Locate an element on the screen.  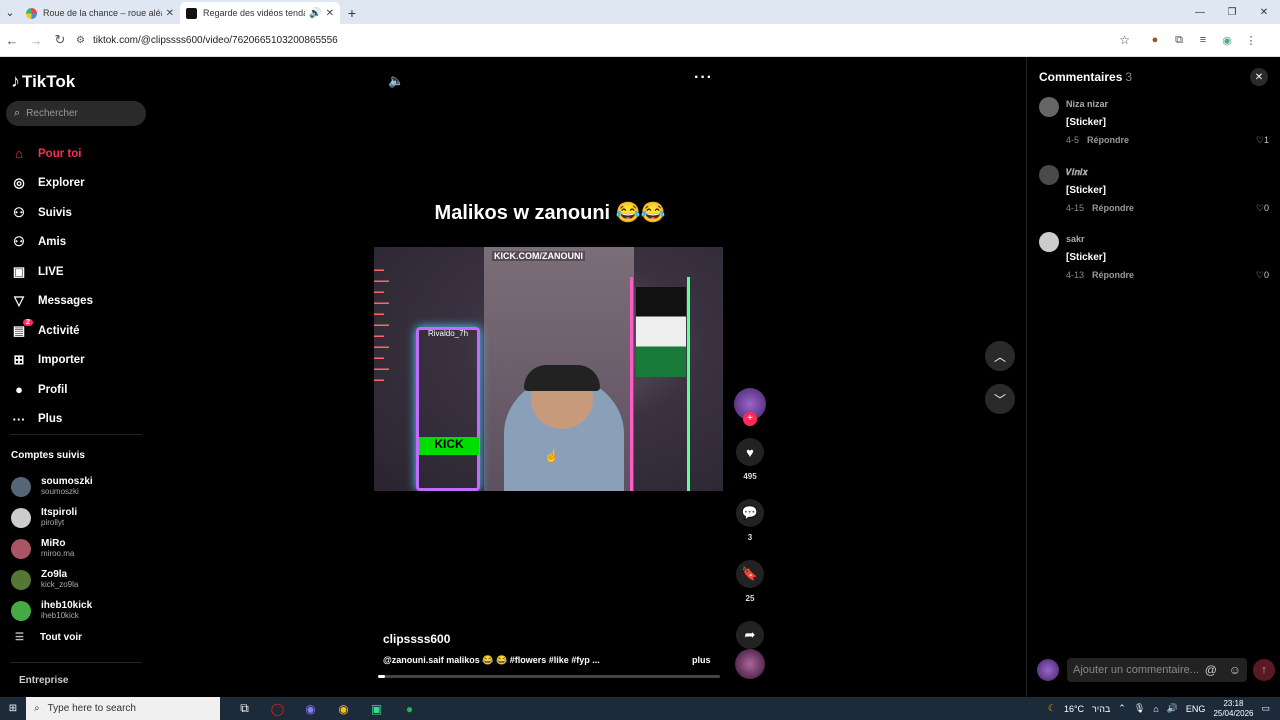
share-icon: ➦ is located at coordinates (750, 635).